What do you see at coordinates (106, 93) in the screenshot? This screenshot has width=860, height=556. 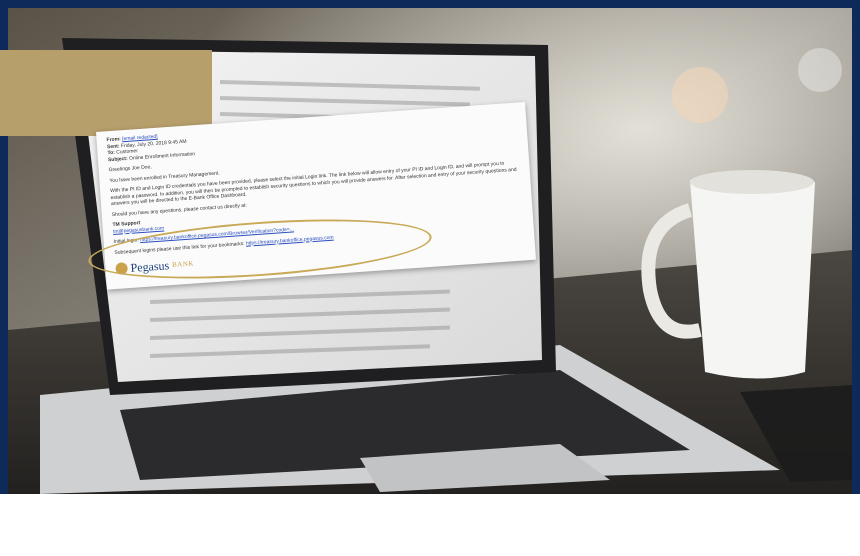 I see `gold-accent-block` at bounding box center [106, 93].